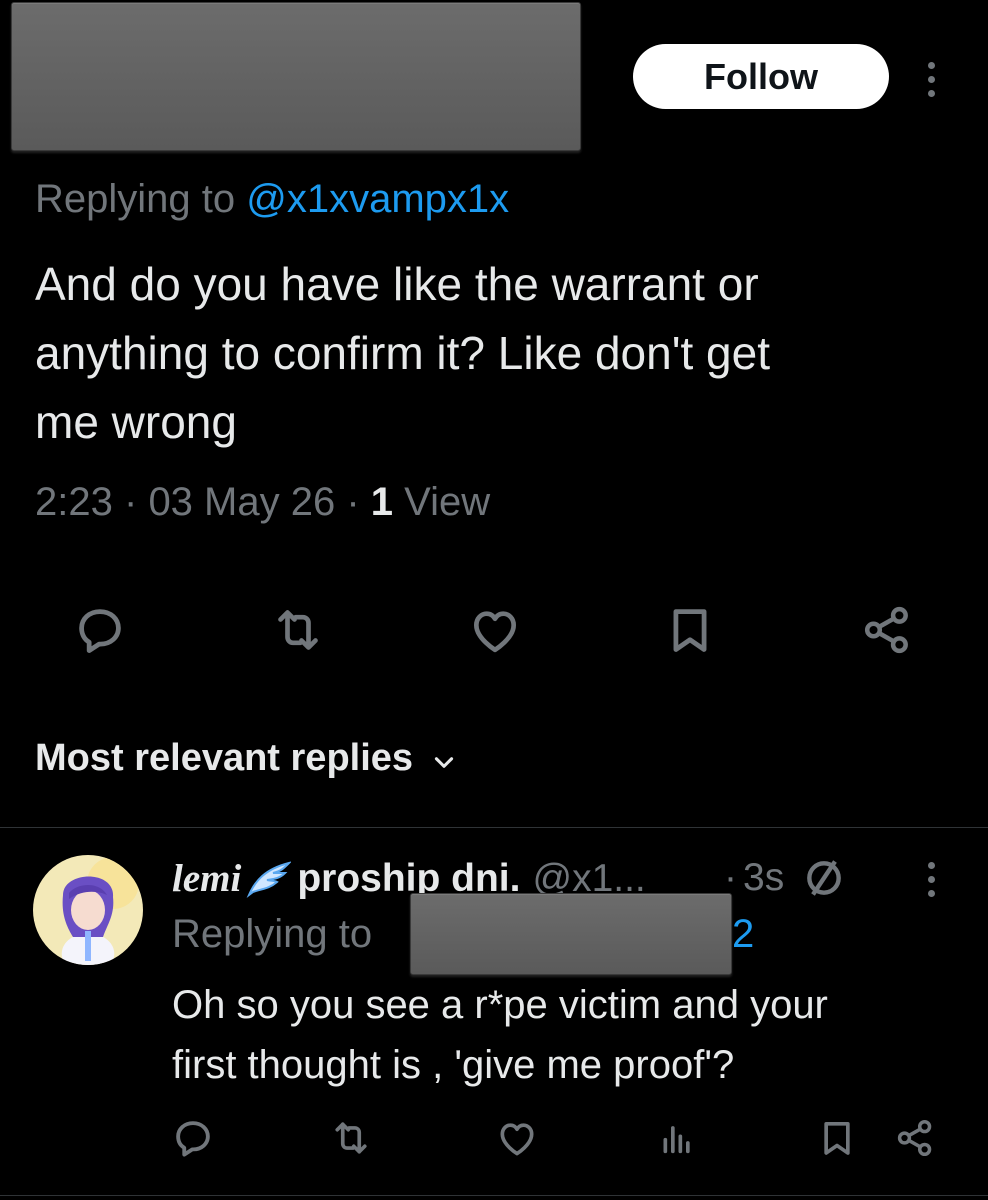 Image resolution: width=988 pixels, height=1200 pixels. I want to click on reply-retweet-button, so click(351, 1138).